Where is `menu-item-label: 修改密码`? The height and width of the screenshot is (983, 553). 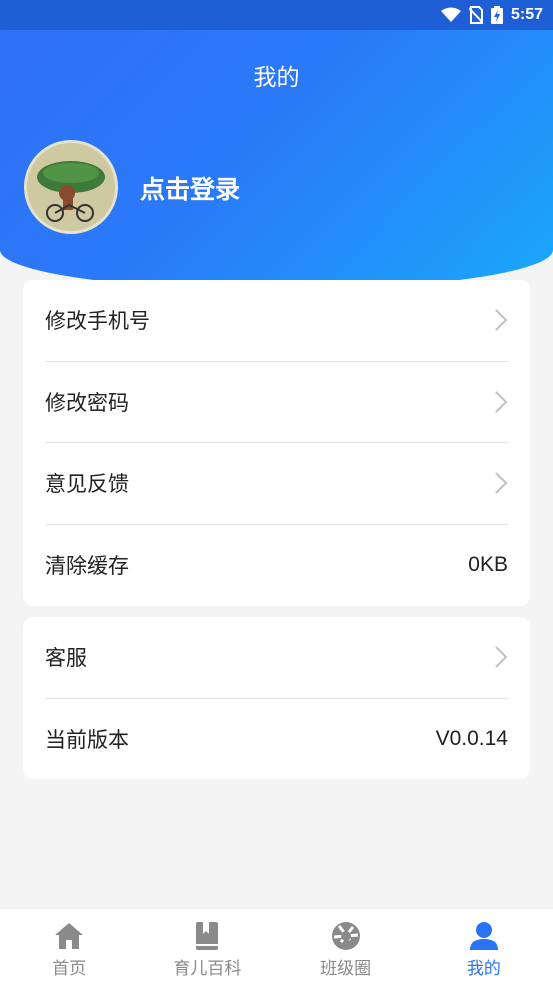 menu-item-label: 修改密码 is located at coordinates (87, 402).